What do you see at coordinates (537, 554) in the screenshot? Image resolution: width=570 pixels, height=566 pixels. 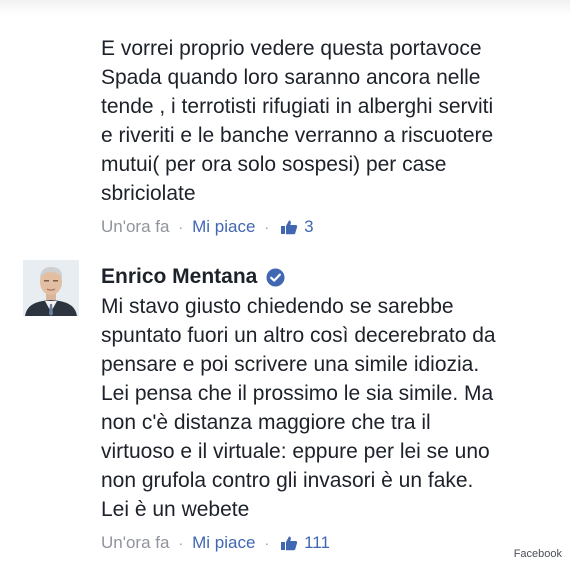 I see `source-watermark: Facebook` at bounding box center [537, 554].